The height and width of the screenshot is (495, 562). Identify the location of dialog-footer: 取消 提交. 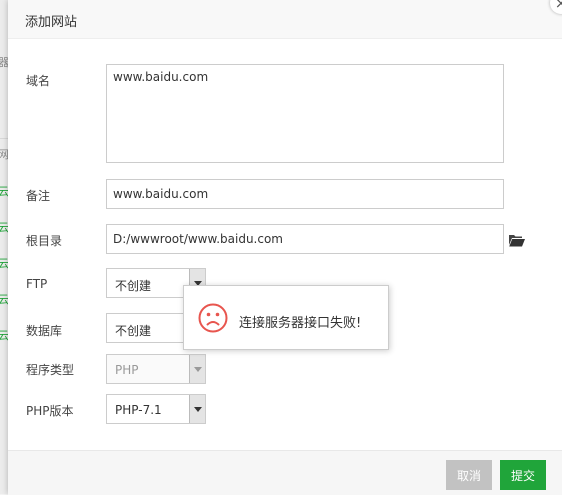
(285, 472).